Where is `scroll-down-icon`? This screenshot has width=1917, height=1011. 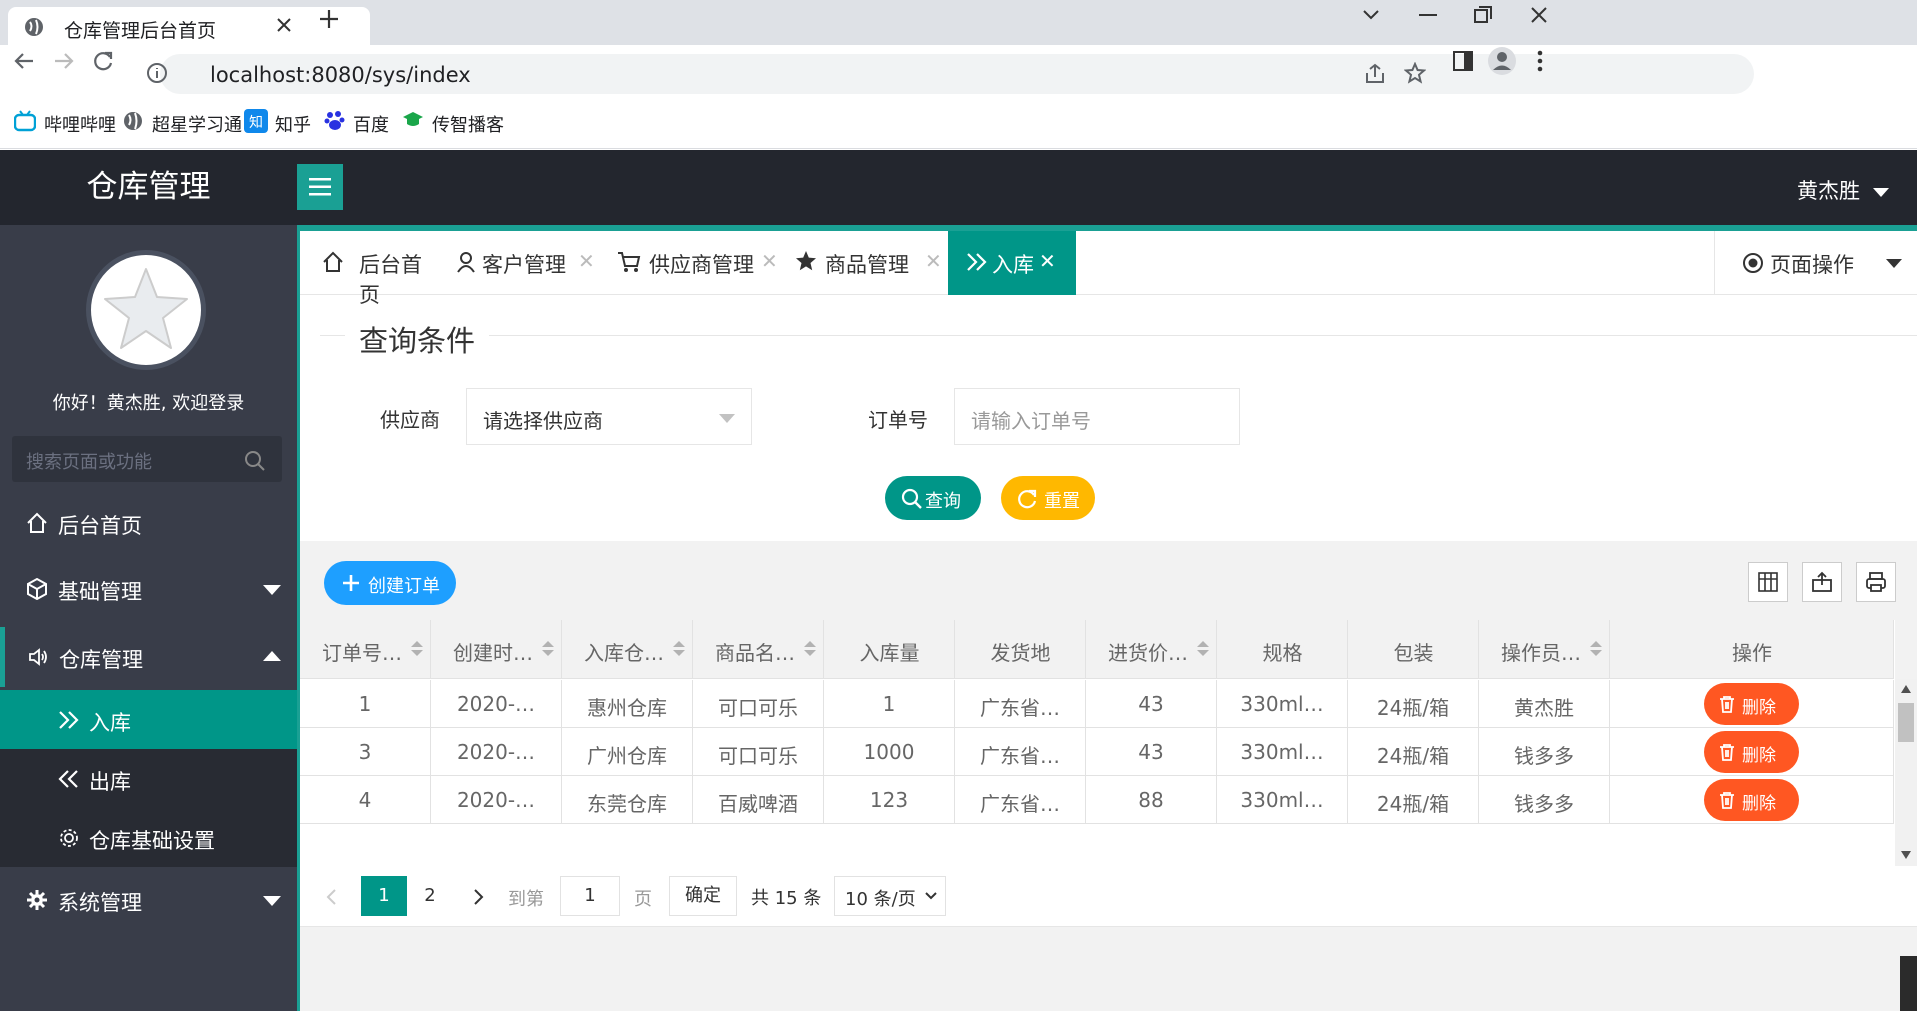
scroll-down-icon is located at coordinates (1906, 855).